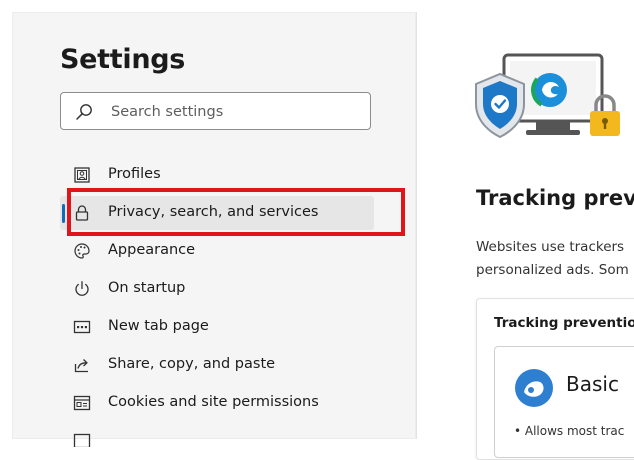 The height and width of the screenshot is (460, 634). I want to click on power-icon, so click(82, 288).